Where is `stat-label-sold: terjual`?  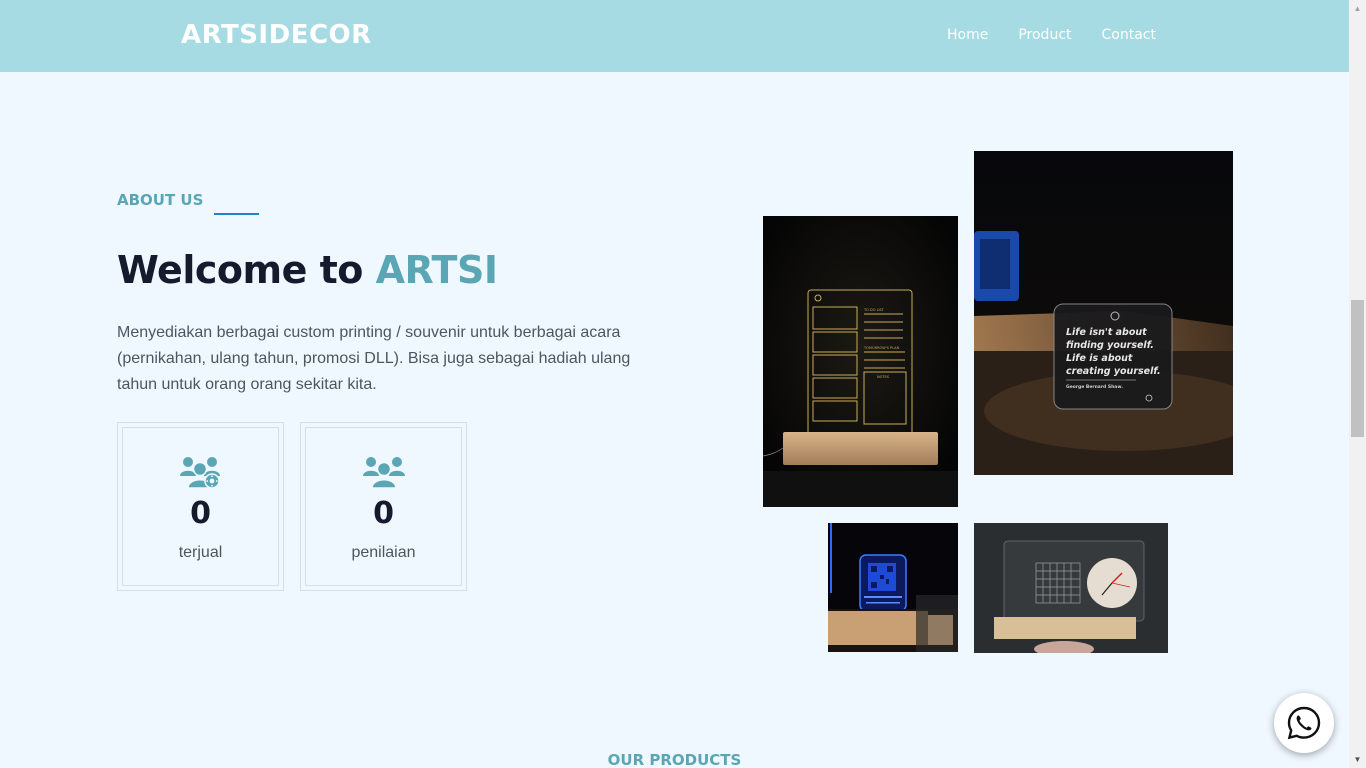
stat-label-sold: terjual is located at coordinates (200, 552).